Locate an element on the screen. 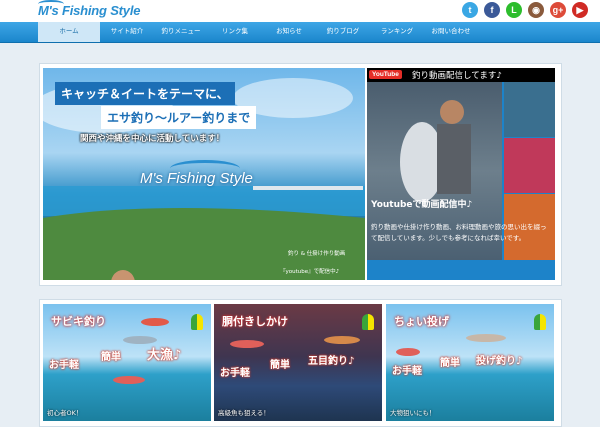  facebook-icon: f is located at coordinates (492, 10).